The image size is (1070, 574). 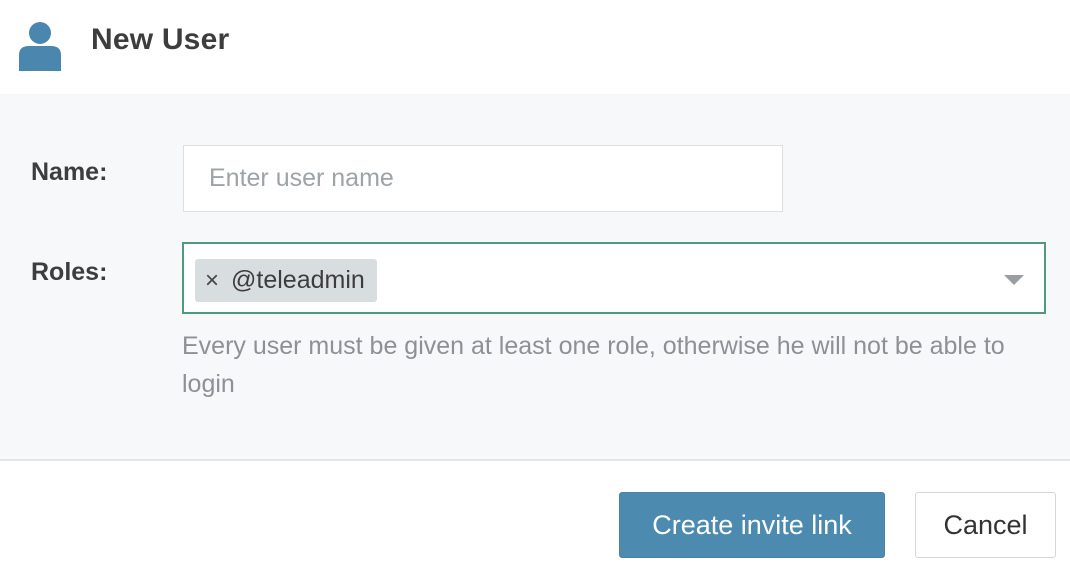 What do you see at coordinates (69, 272) in the screenshot?
I see `roles-label: Roles:` at bounding box center [69, 272].